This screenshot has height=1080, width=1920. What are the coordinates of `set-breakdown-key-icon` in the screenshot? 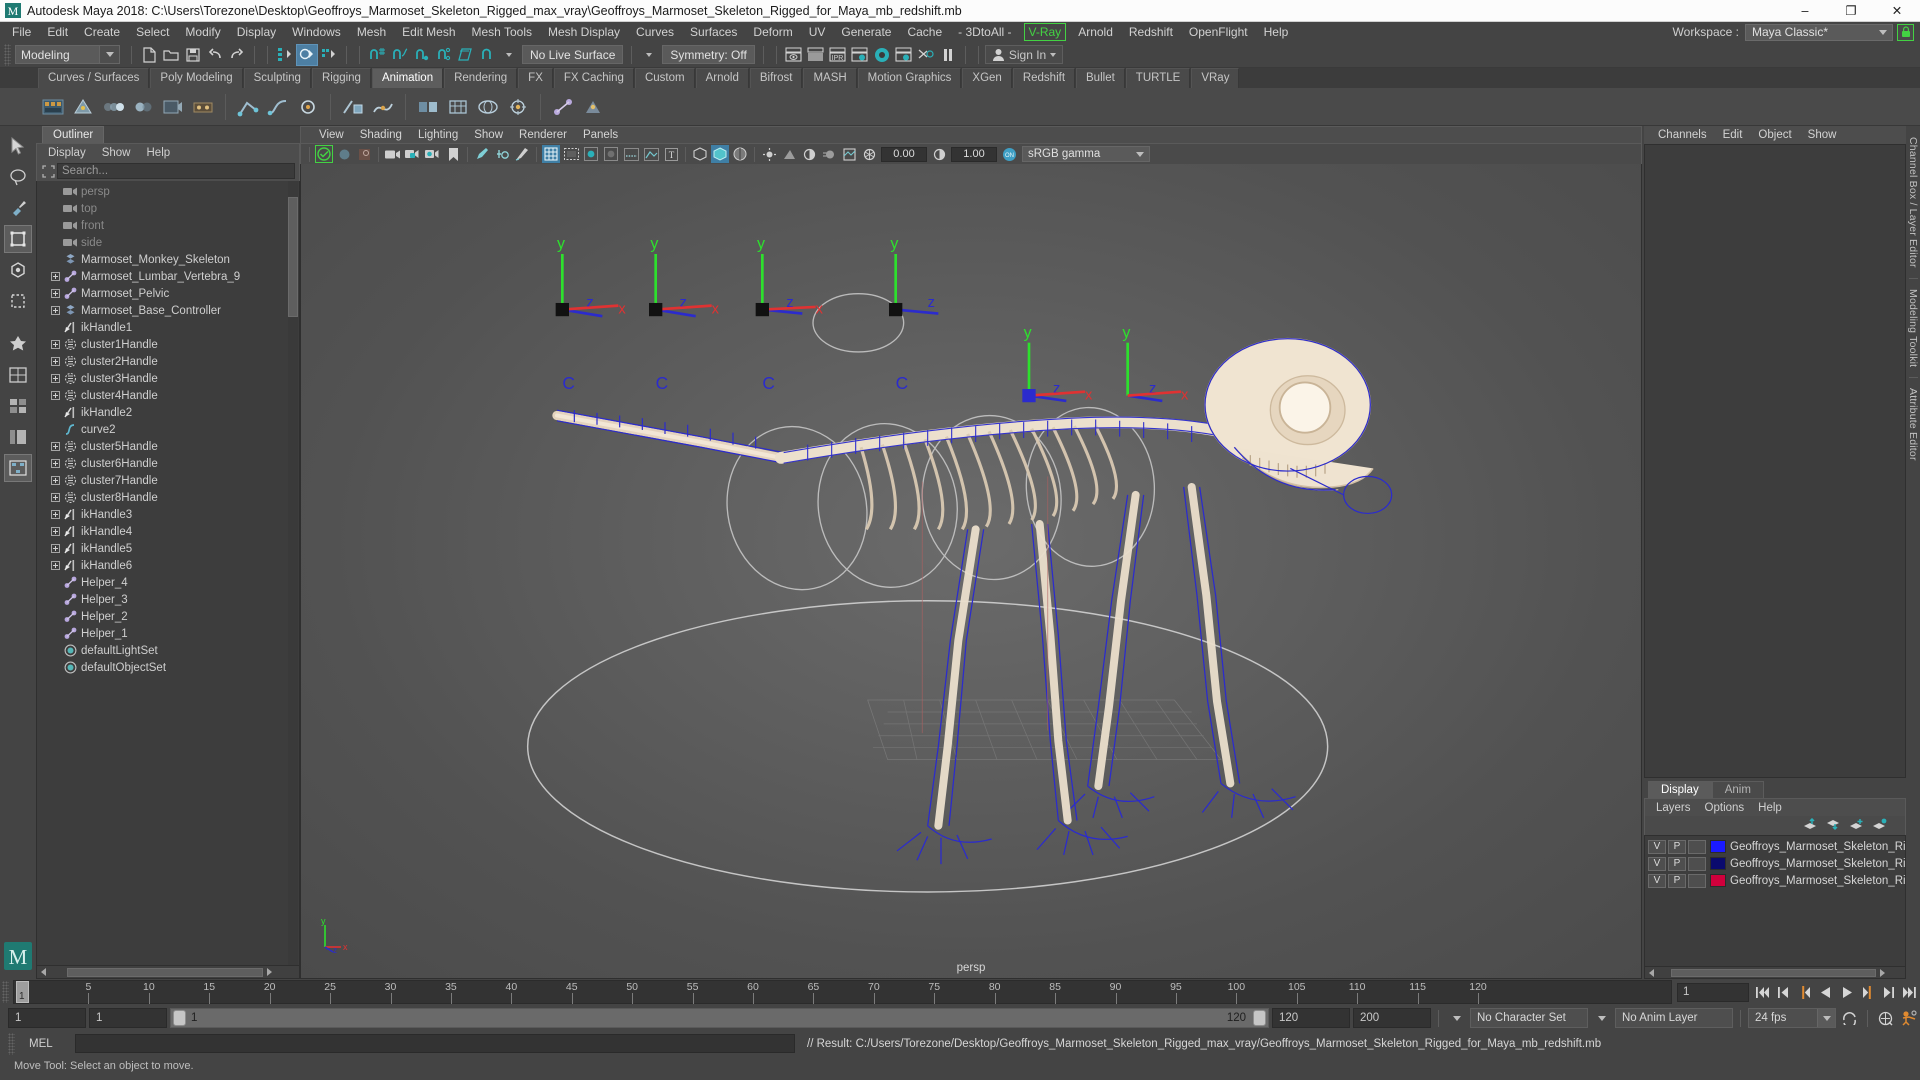 It's located at (83, 107).